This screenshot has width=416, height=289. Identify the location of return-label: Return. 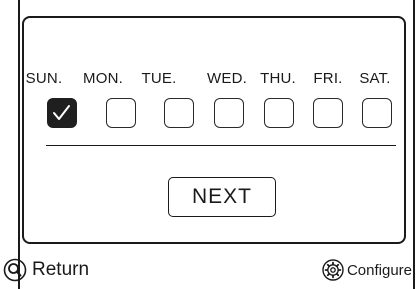
(61, 269).